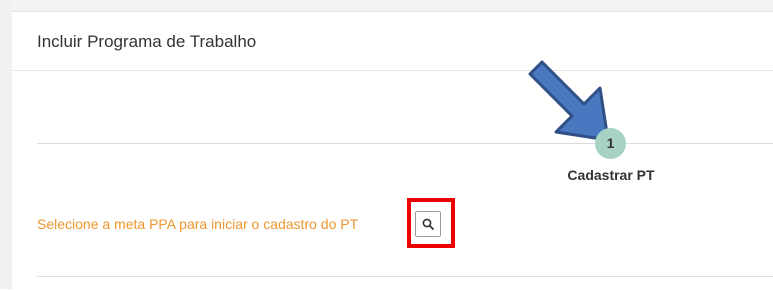 The width and height of the screenshot is (773, 290). I want to click on step-1-label: Cadastrar PT, so click(611, 175).